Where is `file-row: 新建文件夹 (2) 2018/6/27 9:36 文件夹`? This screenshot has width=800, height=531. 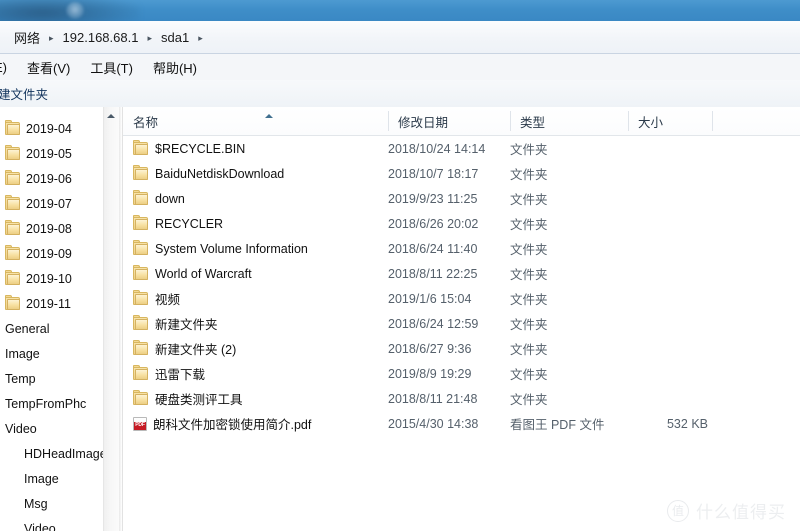 file-row: 新建文件夹 (2) 2018/6/27 9:36 文件夹 is located at coordinates (461, 348).